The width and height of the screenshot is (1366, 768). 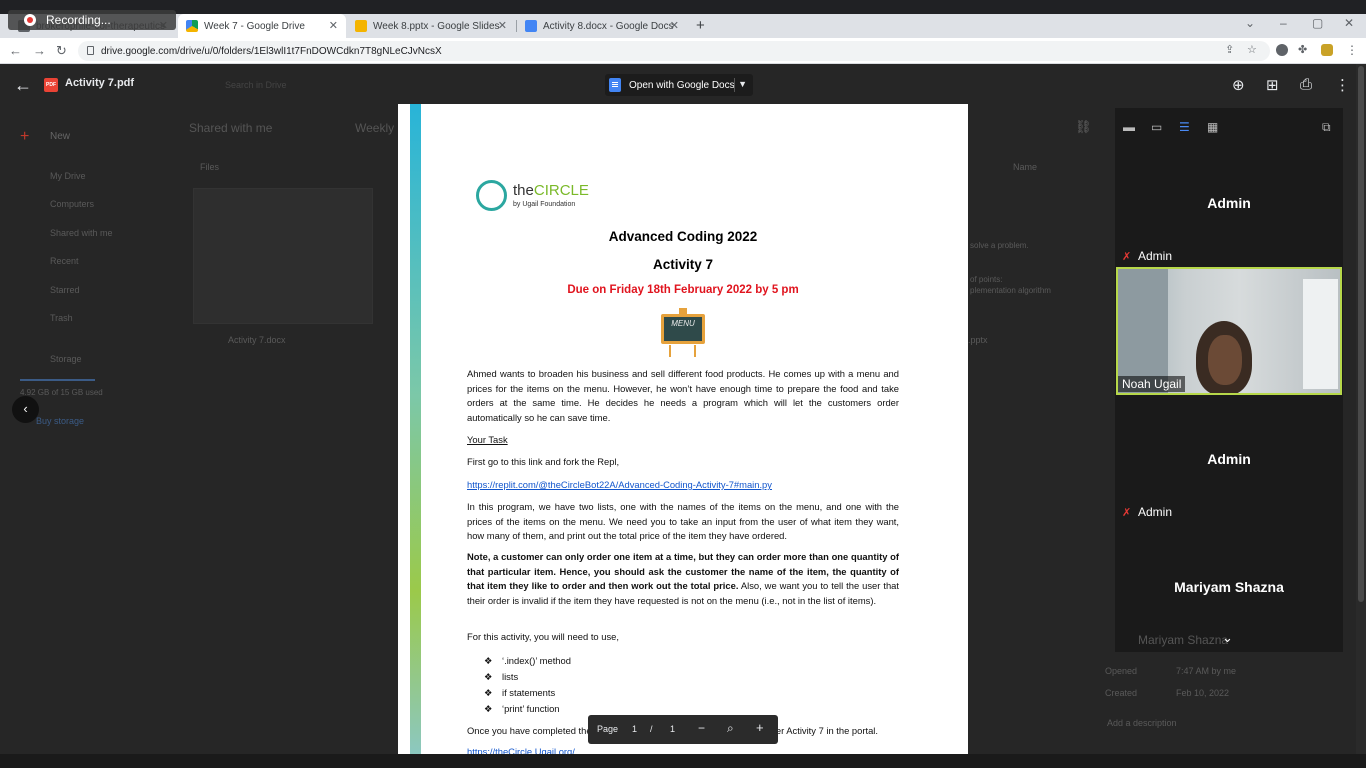 What do you see at coordinates (1282, 50) in the screenshot?
I see `extension-icon` at bounding box center [1282, 50].